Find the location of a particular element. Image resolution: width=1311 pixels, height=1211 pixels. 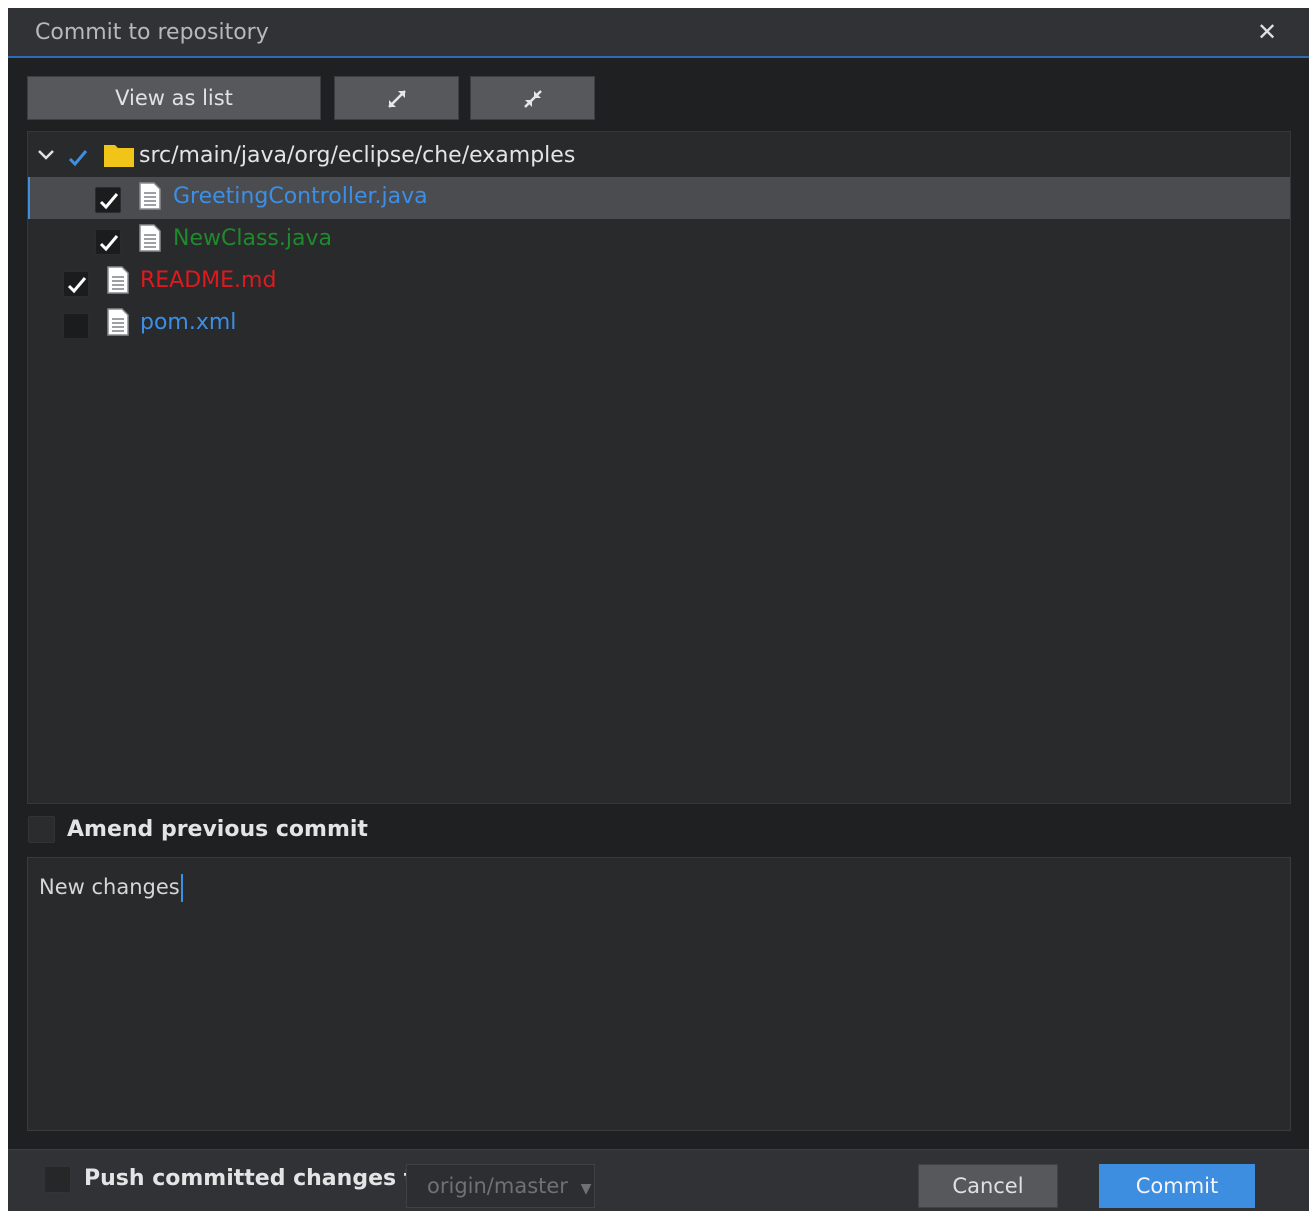

expand-icon is located at coordinates (396, 99).